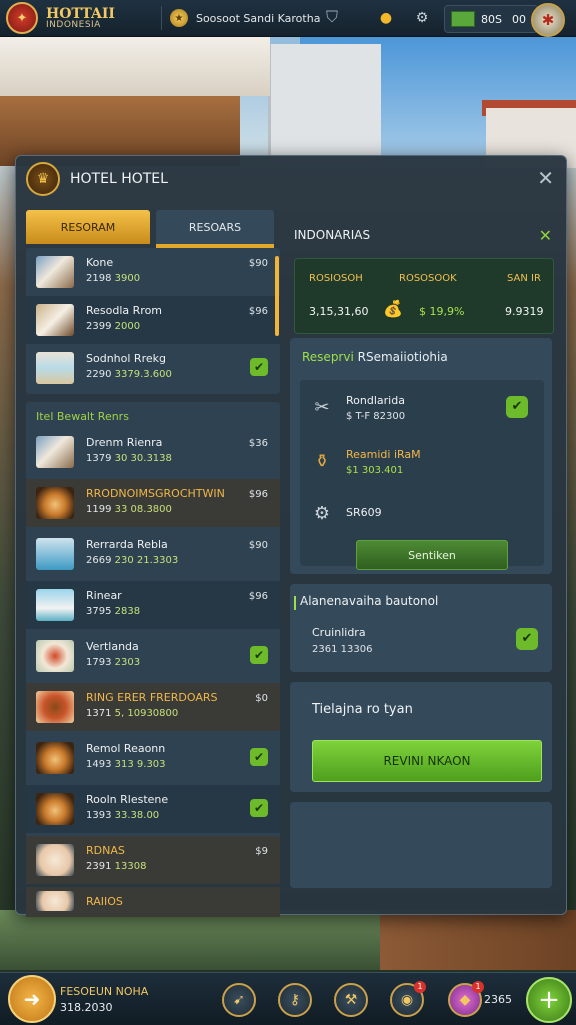  Describe the element at coordinates (153, 503) in the screenshot. I see `list-item: RRODNOIMSGROCHTWIN 1199 33 08.3800 $96` at that location.